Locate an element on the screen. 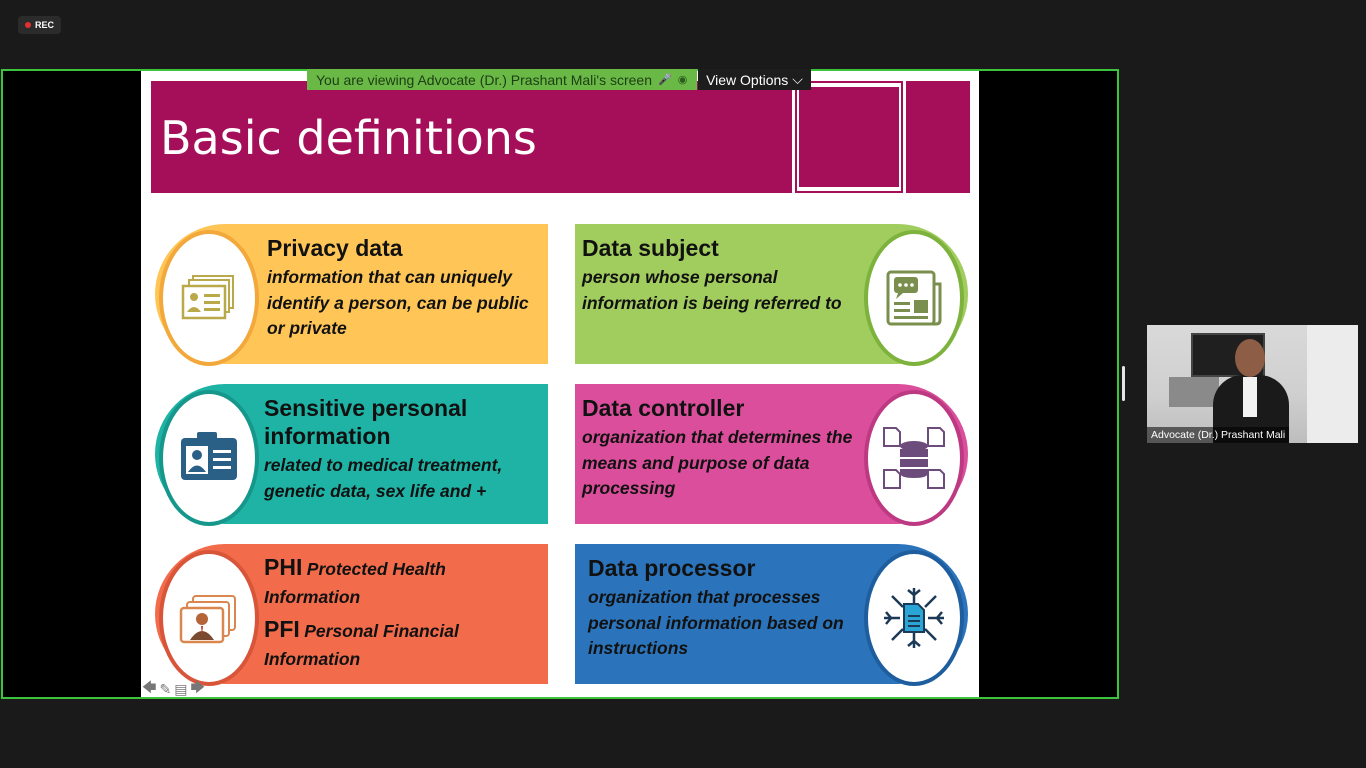 This screenshot has width=1366, height=768. participant-shirt is located at coordinates (1250, 397).